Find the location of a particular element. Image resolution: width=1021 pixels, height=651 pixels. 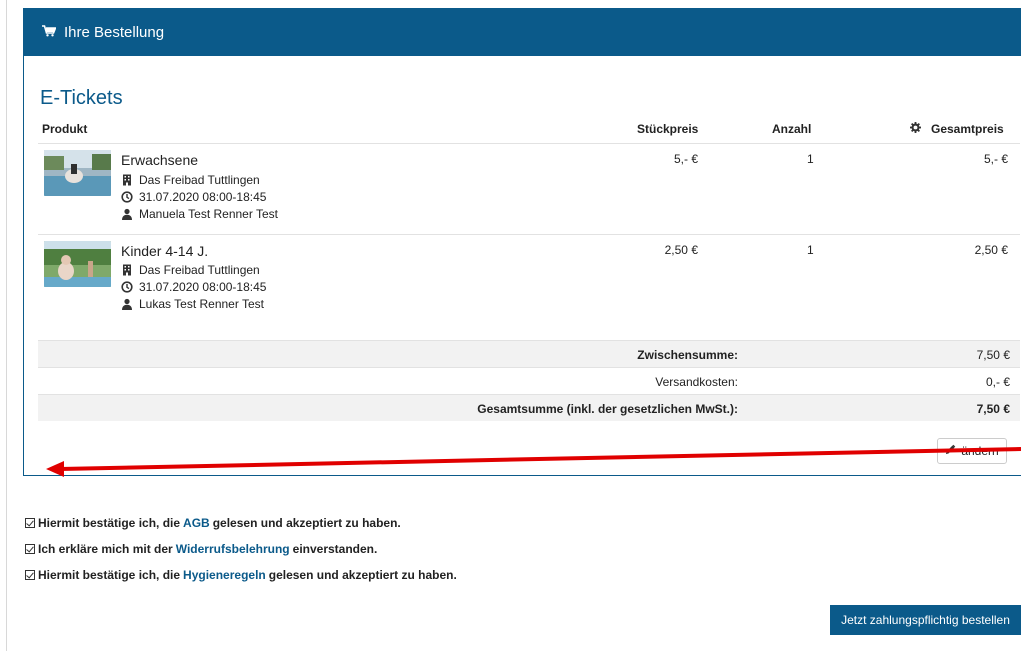

agb-link: AGB is located at coordinates (196, 523).